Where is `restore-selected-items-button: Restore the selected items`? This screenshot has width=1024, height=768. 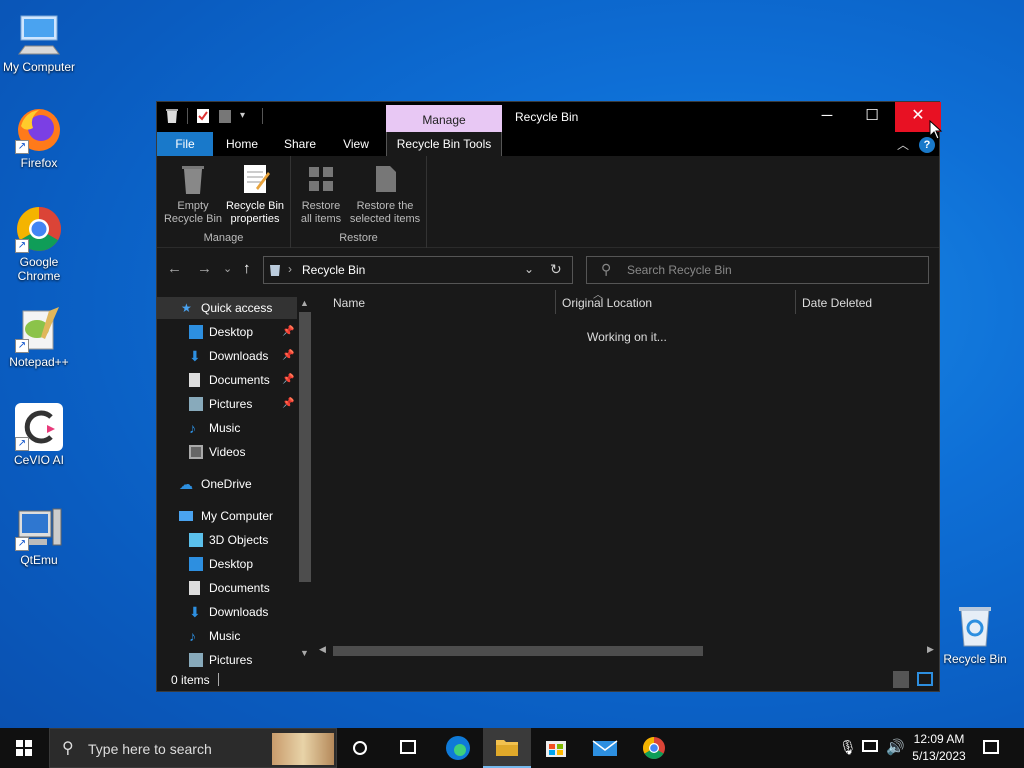
restore-selected-items-button: Restore the selected items is located at coordinates (385, 194).